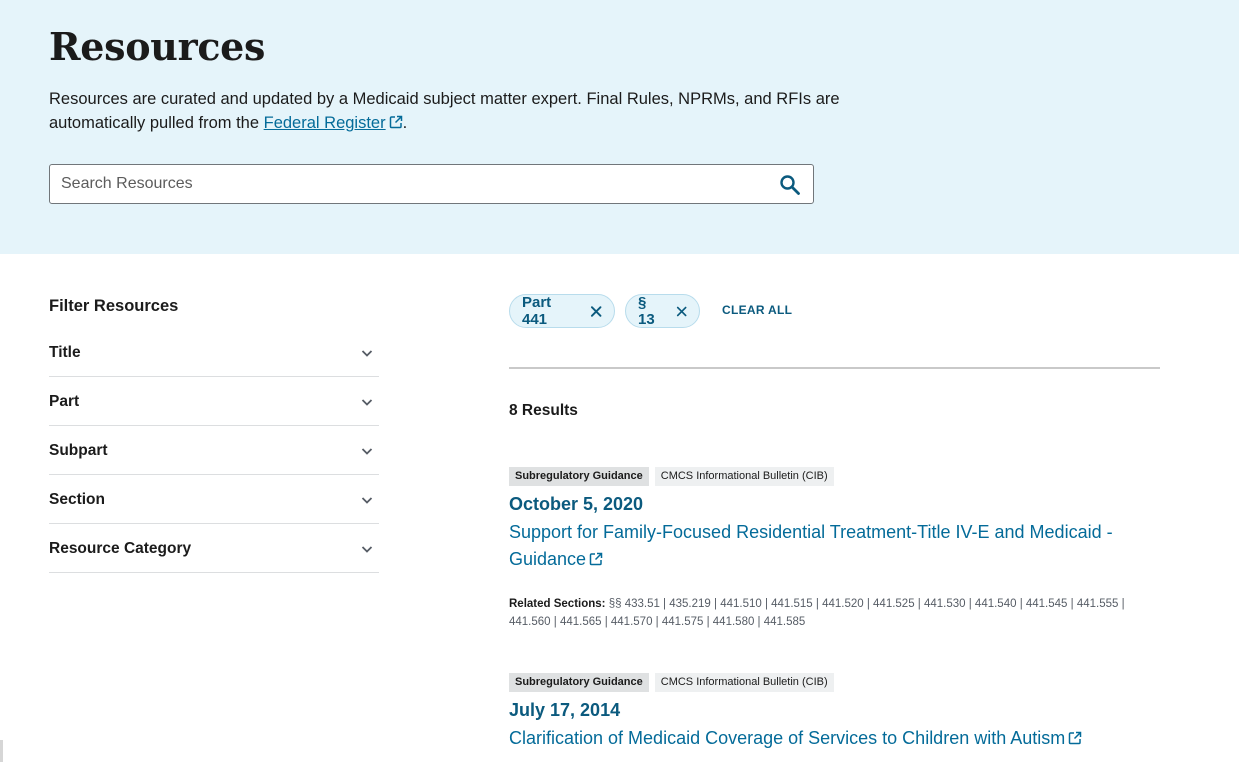 This screenshot has width=1239, height=762. I want to click on result-date: July 17, 2014, so click(565, 710).